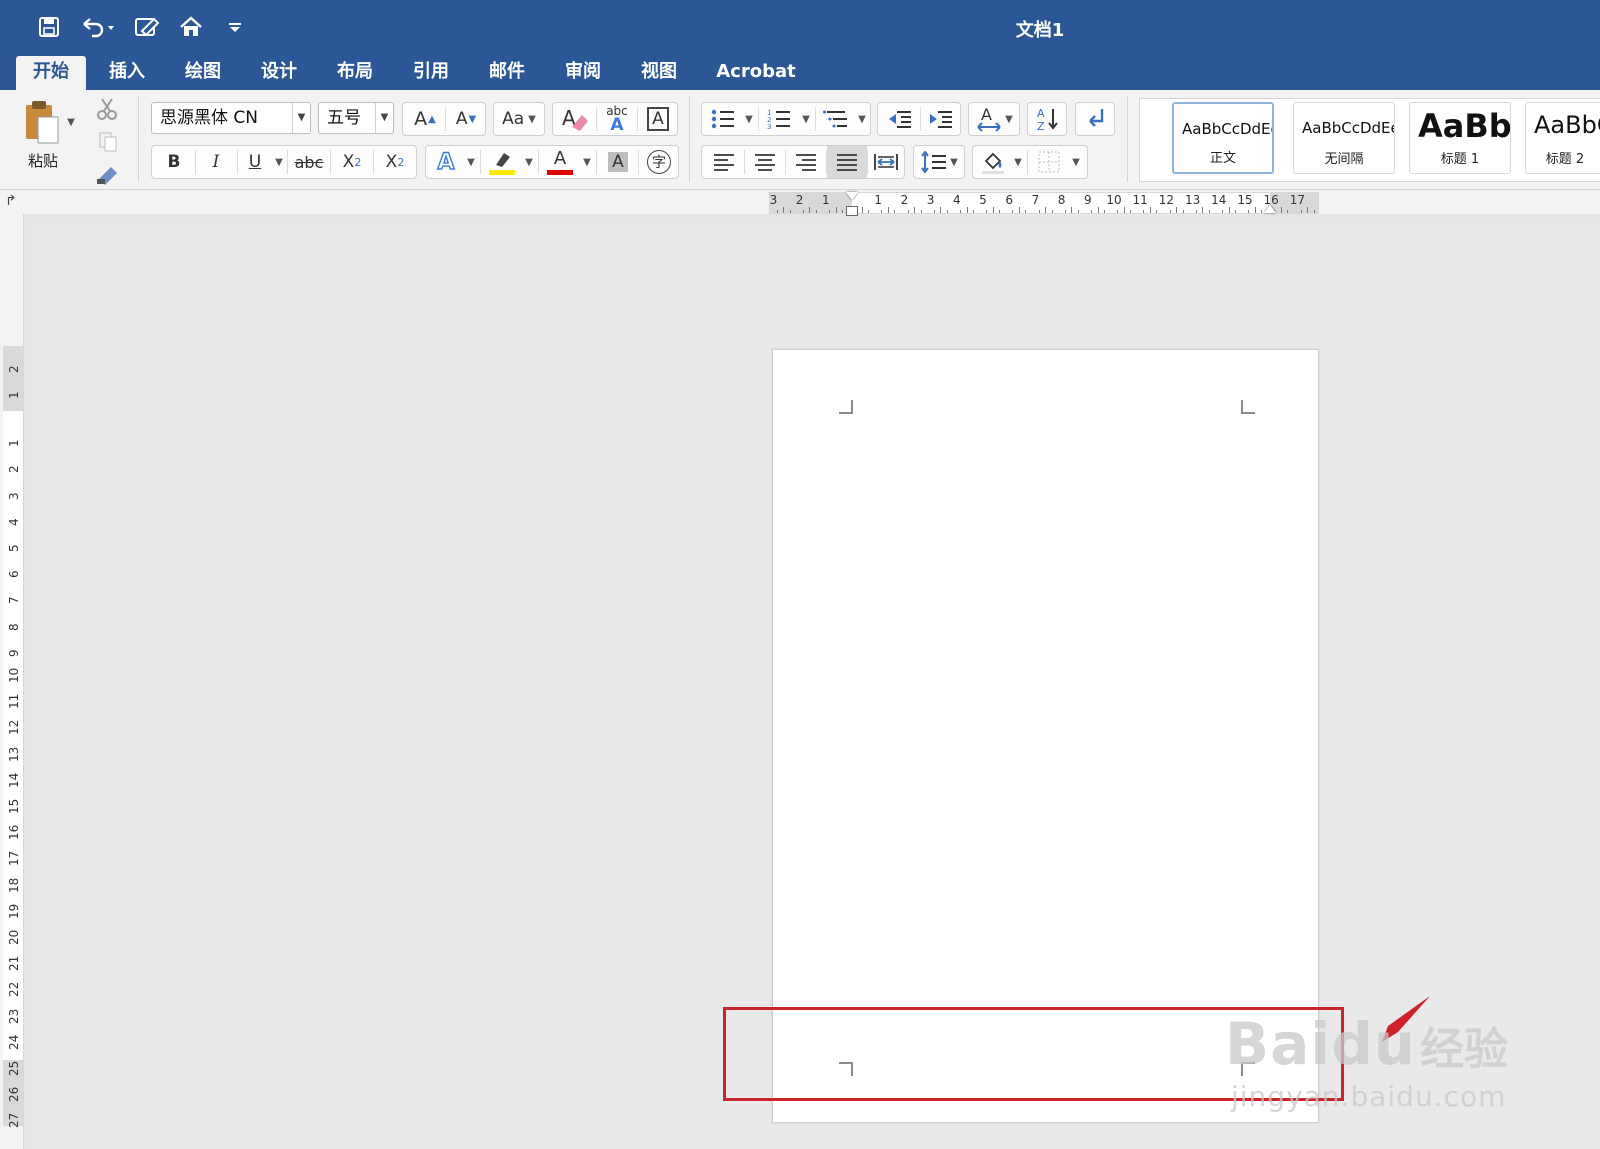 Image resolution: width=1600 pixels, height=1149 pixels. I want to click on tab-mailings: 邮件, so click(507, 73).